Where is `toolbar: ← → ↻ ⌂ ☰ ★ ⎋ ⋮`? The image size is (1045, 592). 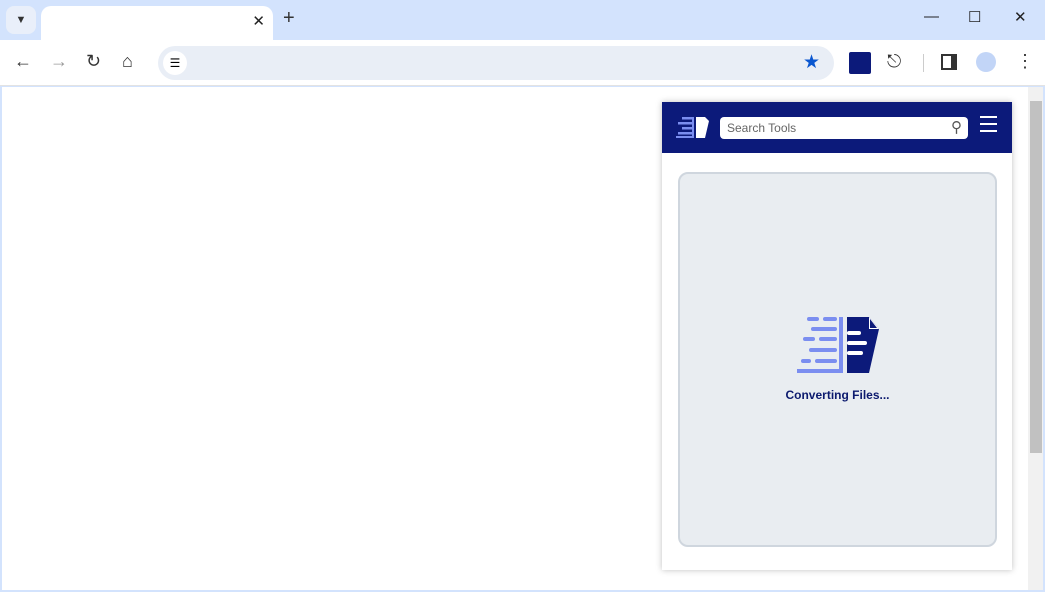 toolbar: ← → ↻ ⌂ ☰ ★ ⎋ ⋮ is located at coordinates (522, 63).